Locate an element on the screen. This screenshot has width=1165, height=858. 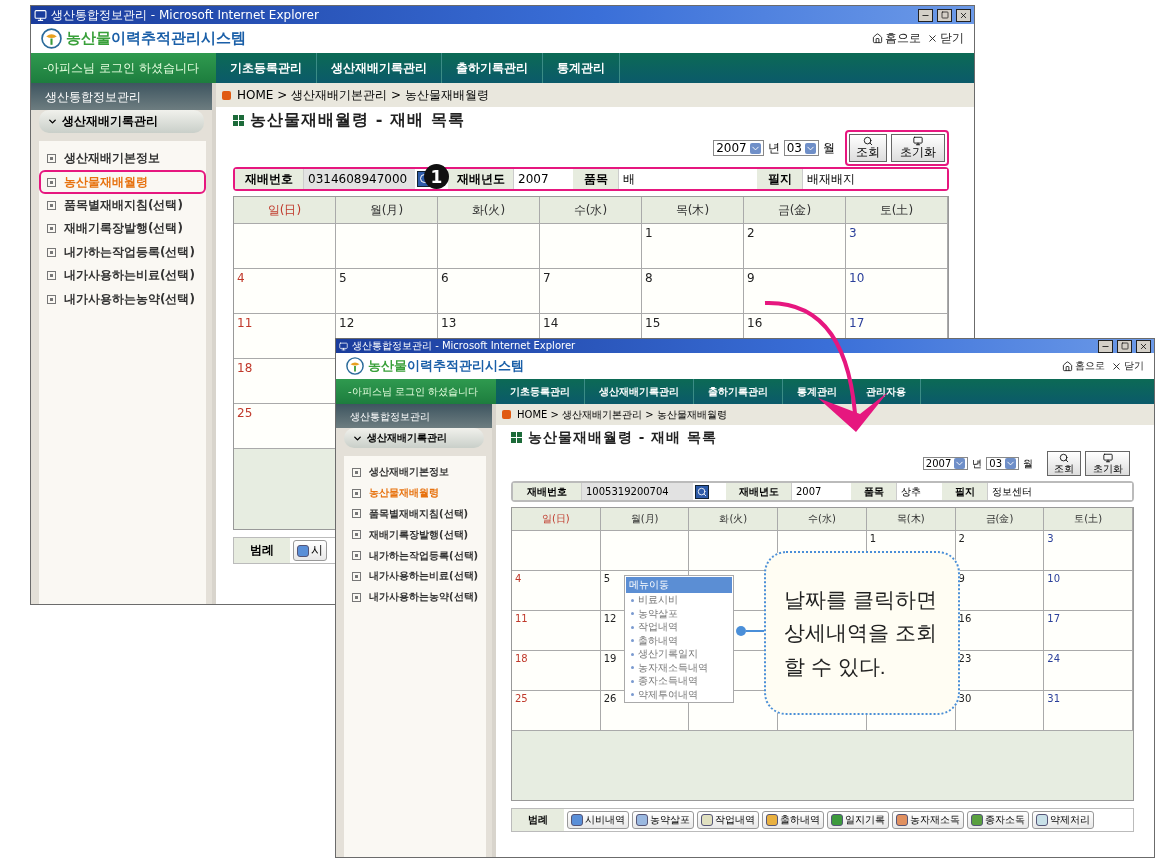
search-icon is located at coordinates (702, 491).